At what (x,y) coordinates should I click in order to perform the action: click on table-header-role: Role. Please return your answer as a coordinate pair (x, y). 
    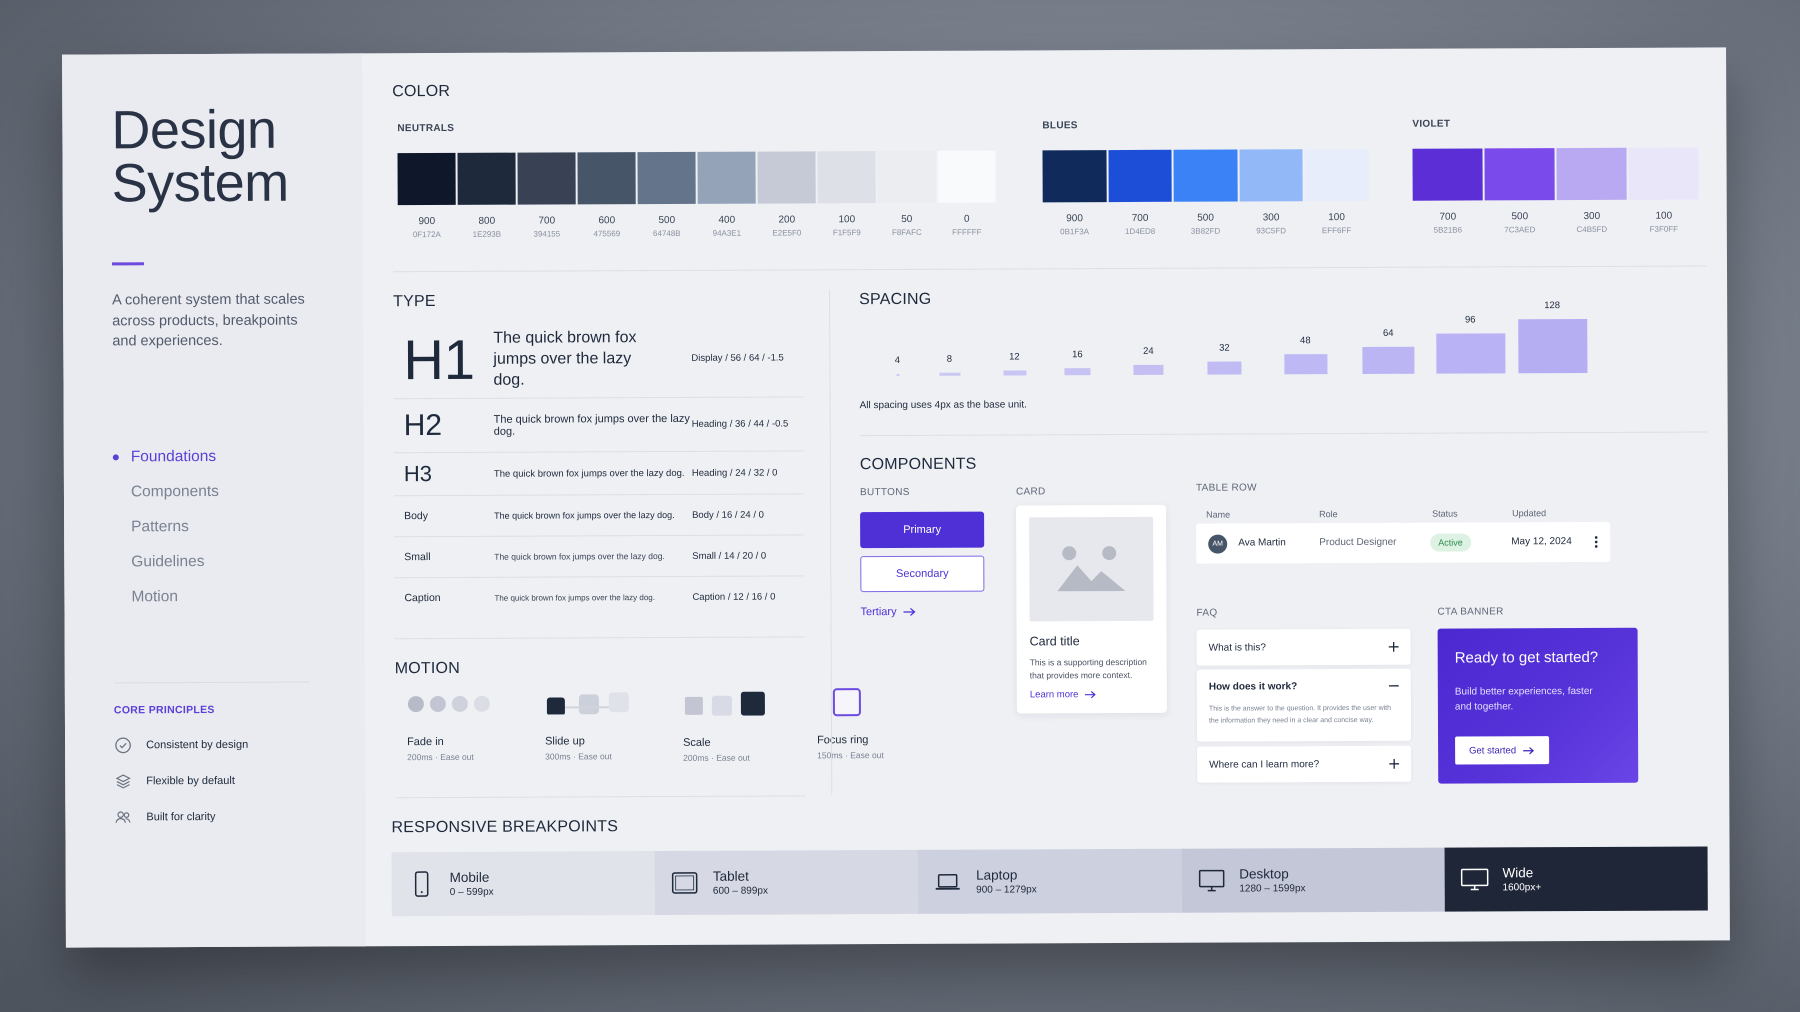
    Looking at the image, I should click on (1328, 514).